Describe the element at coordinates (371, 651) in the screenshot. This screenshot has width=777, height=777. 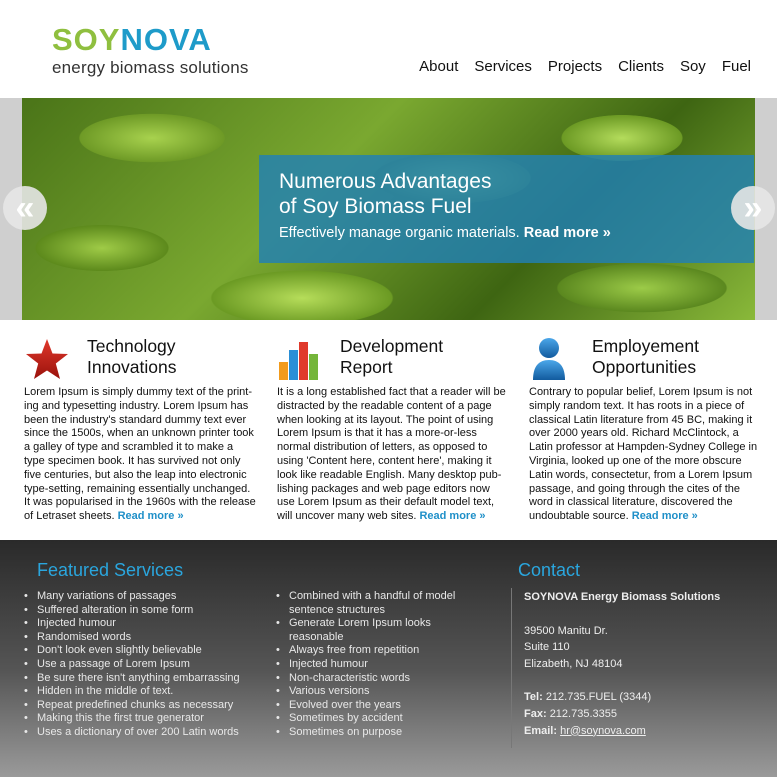
I see `service-list-item: Always free from repetition` at that location.